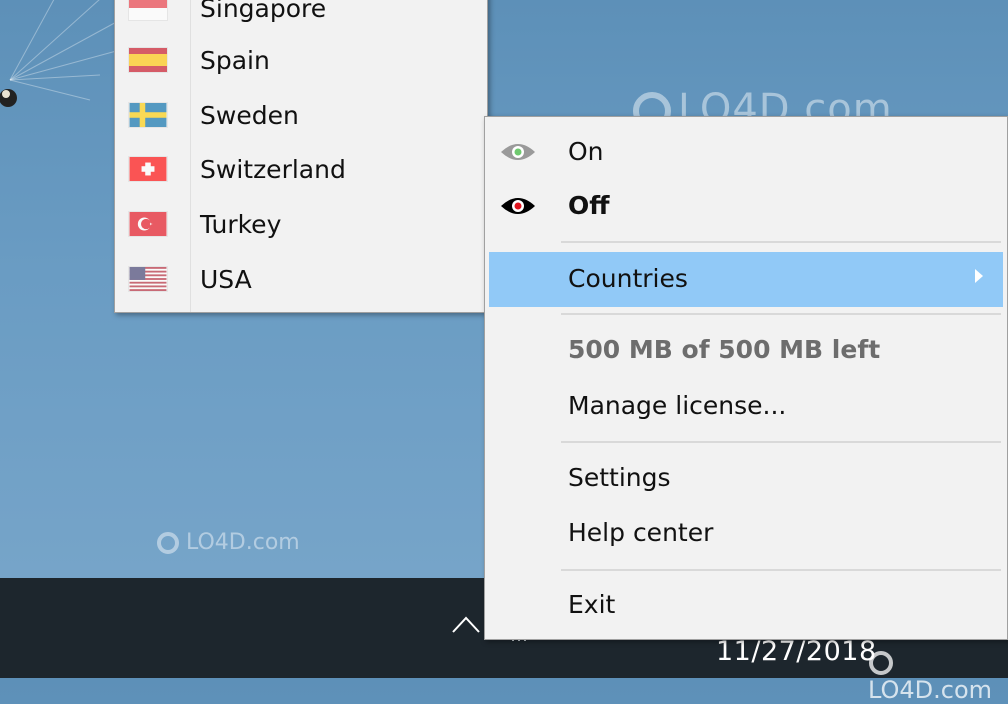 The height and width of the screenshot is (704, 1008). Describe the element at coordinates (263, 11) in the screenshot. I see `country-label: Singapore` at that location.